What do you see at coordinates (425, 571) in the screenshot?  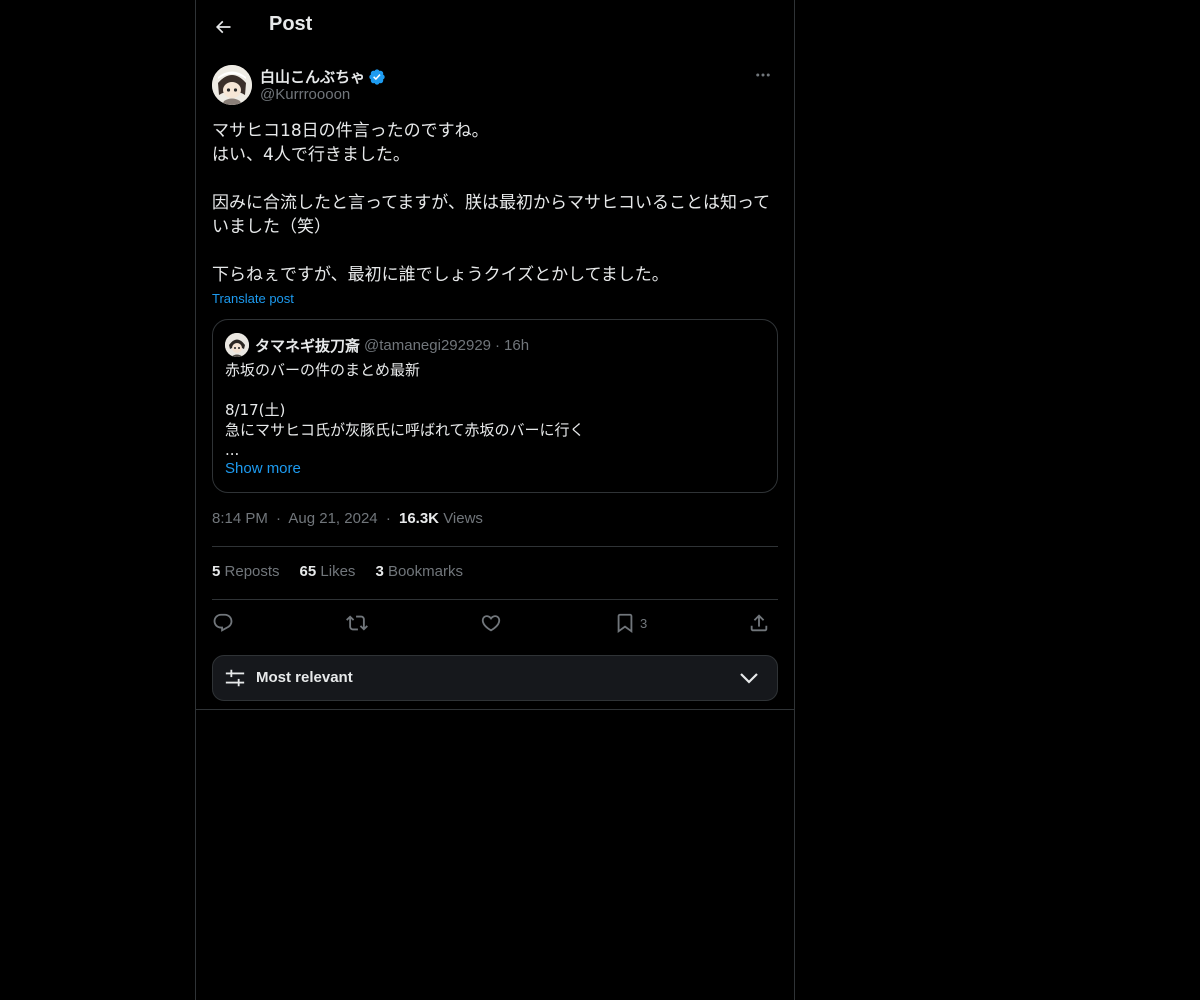 I see `bookmarks-label: Bookmarks` at bounding box center [425, 571].